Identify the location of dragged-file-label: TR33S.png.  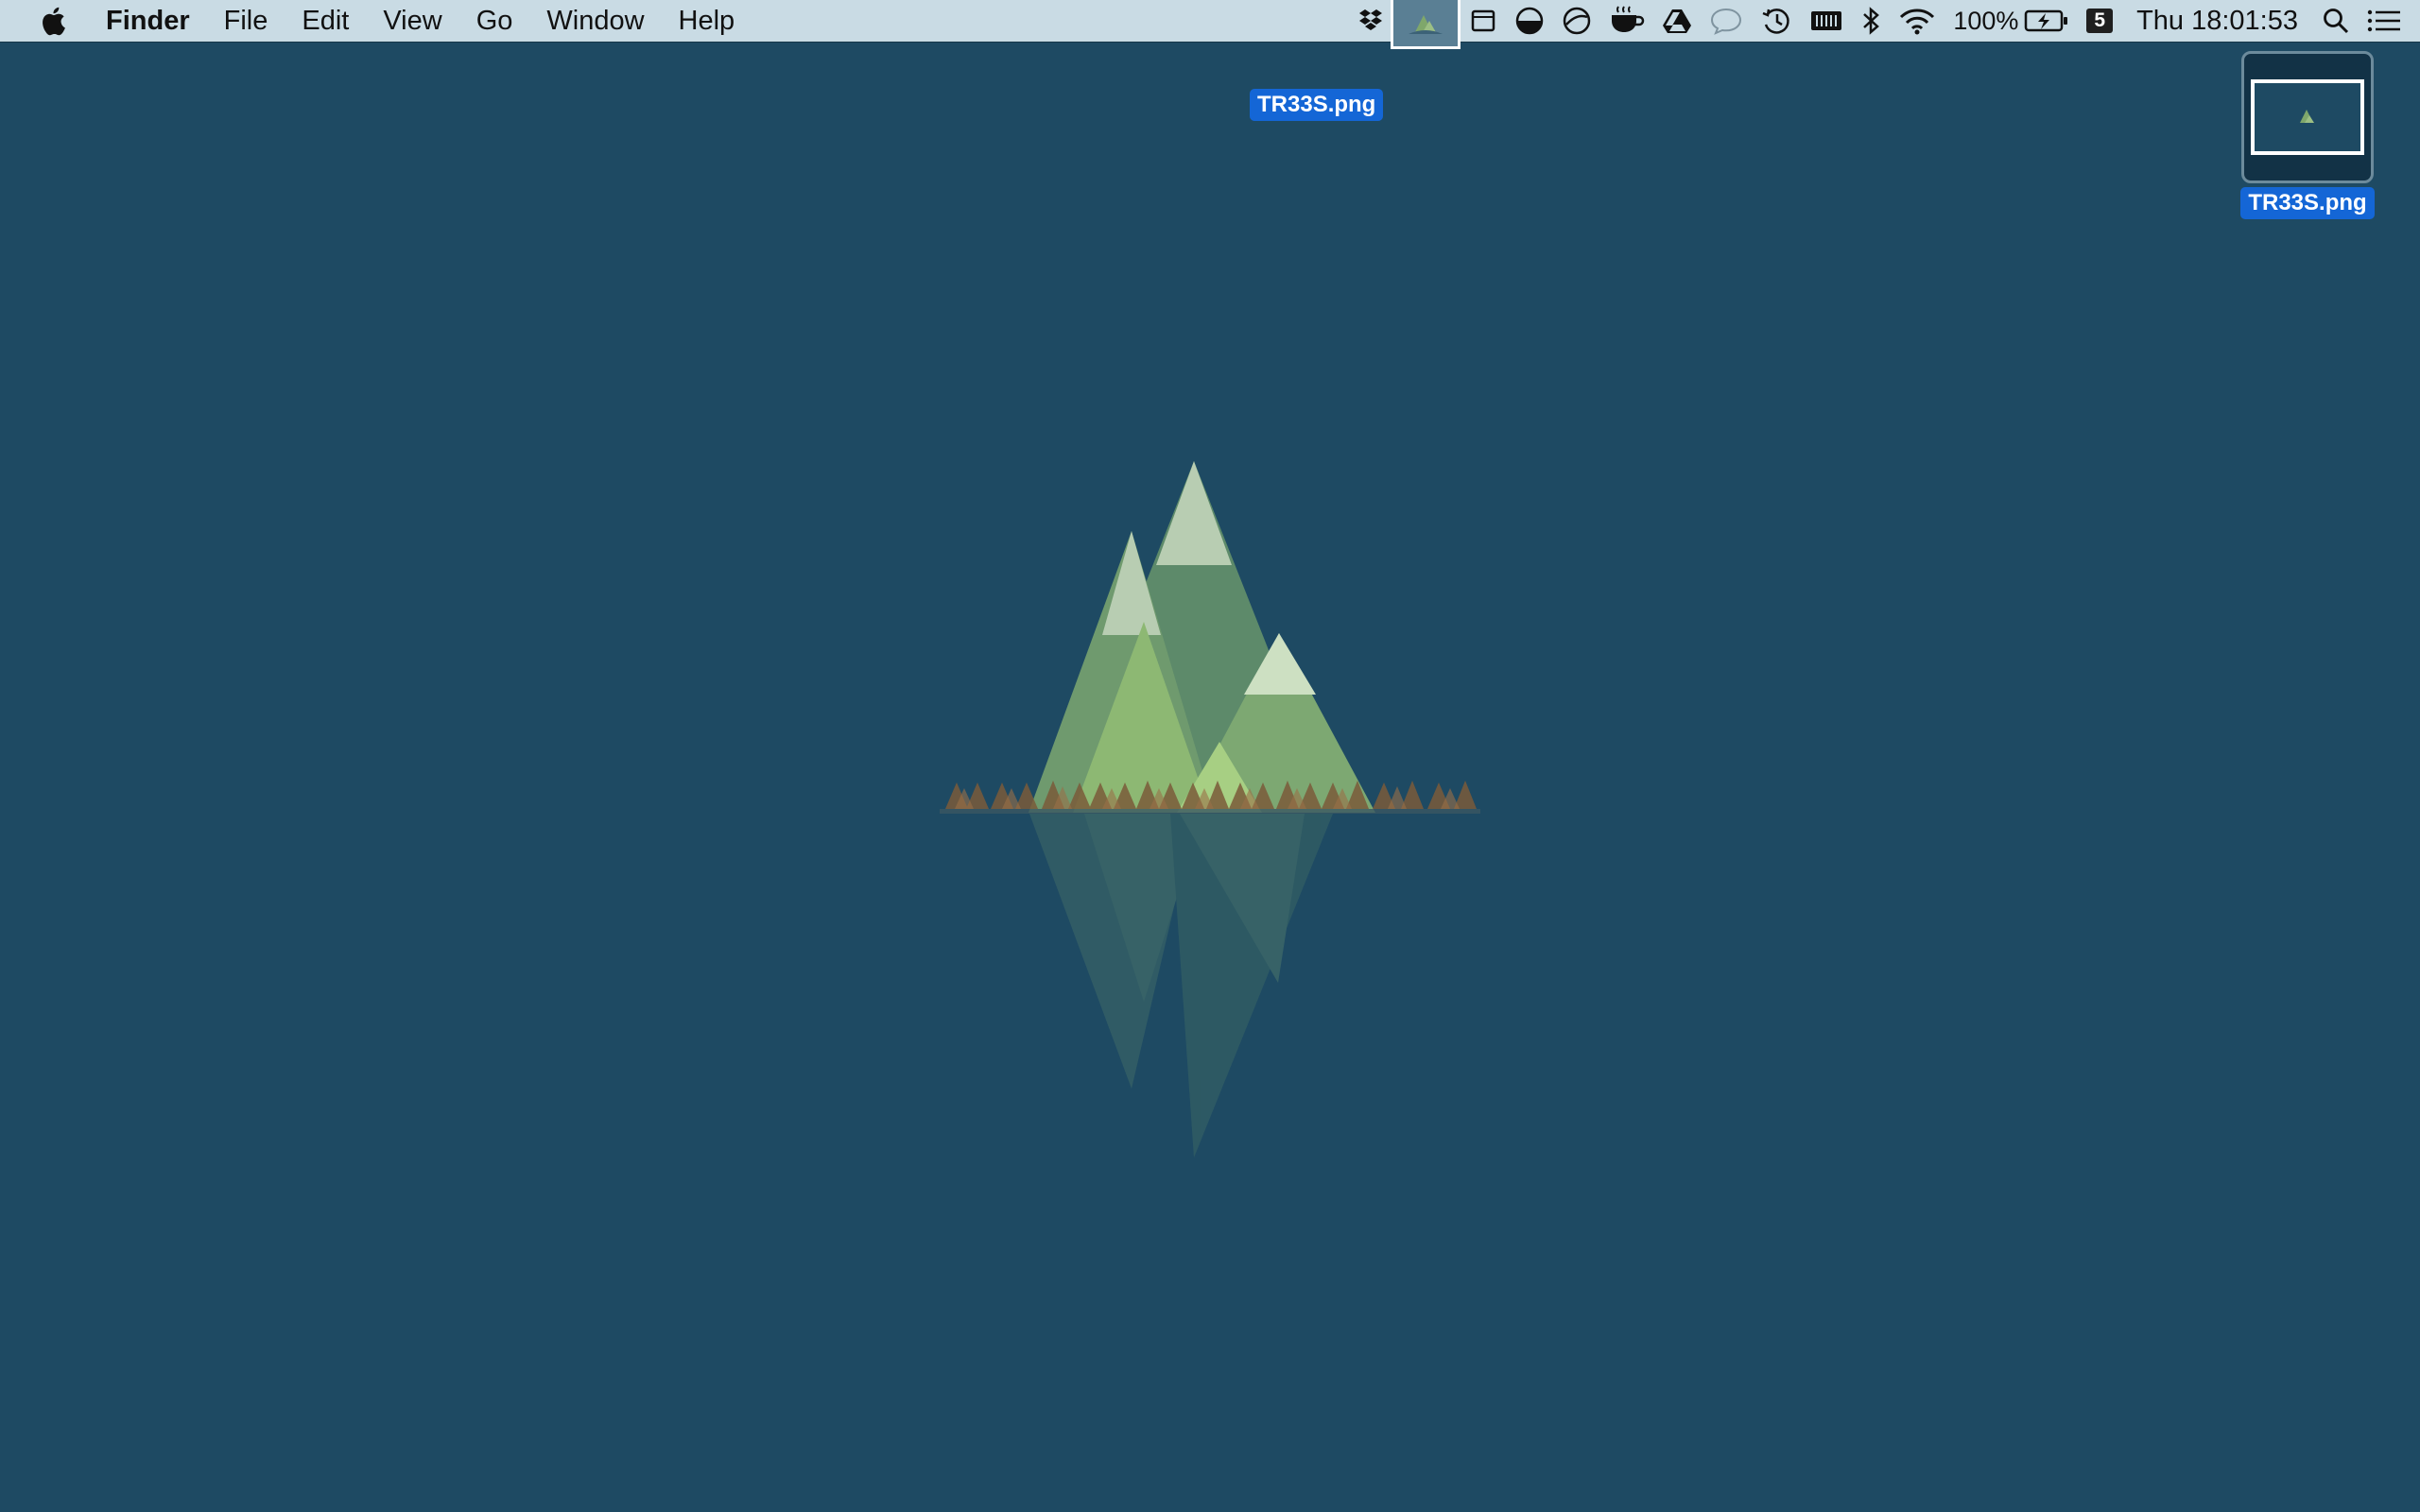
(1317, 105).